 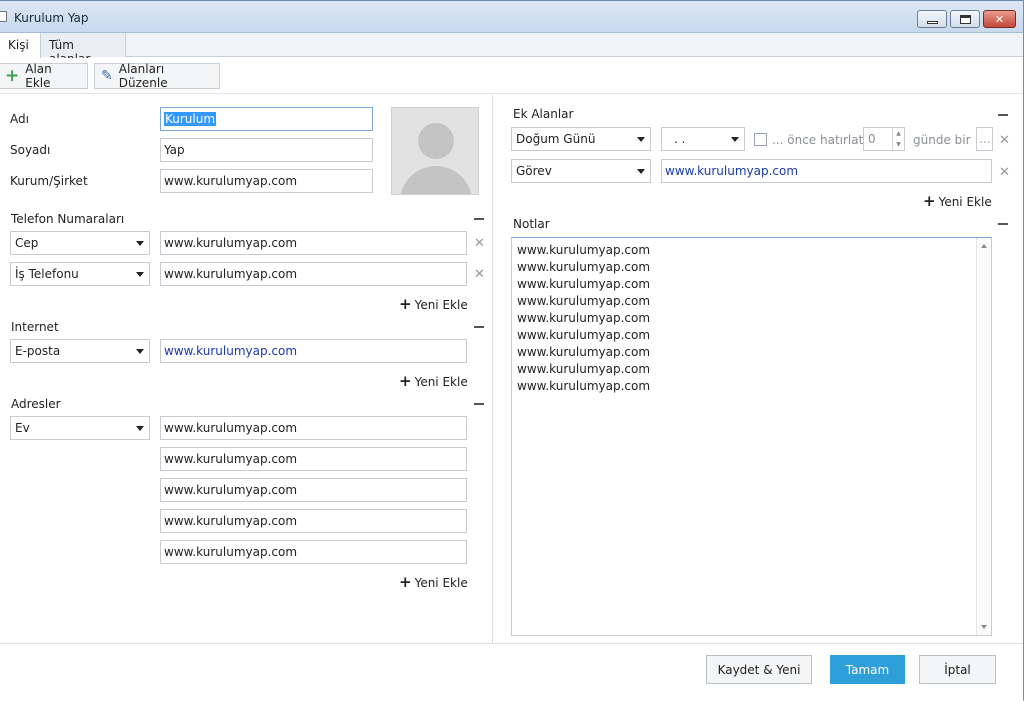 I want to click on period-label: günde bir, so click(x=942, y=140).